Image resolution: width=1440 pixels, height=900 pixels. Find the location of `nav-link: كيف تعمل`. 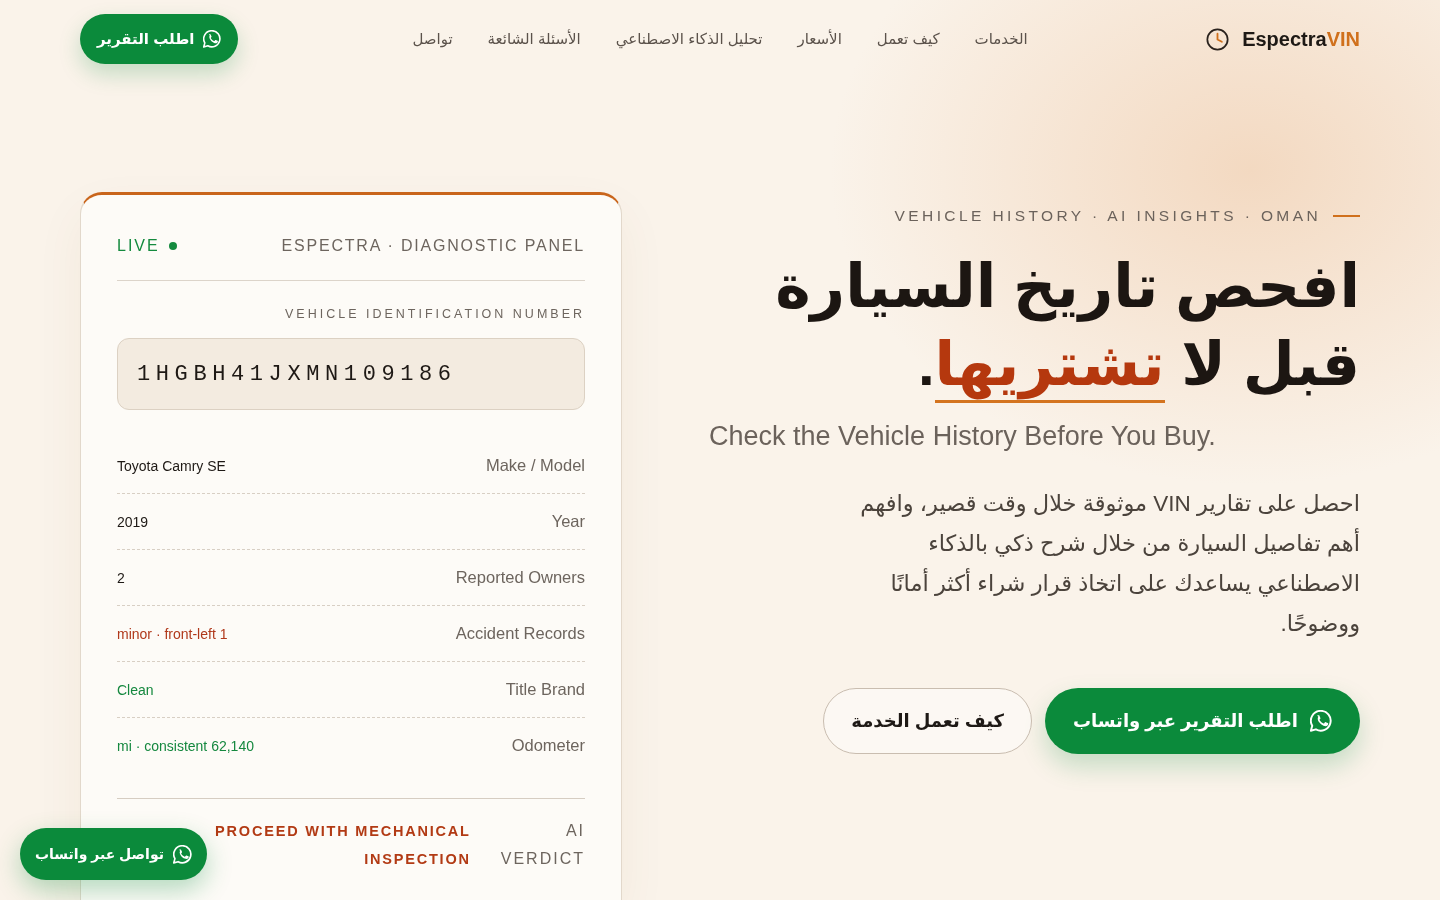

nav-link: كيف تعمل is located at coordinates (908, 39).